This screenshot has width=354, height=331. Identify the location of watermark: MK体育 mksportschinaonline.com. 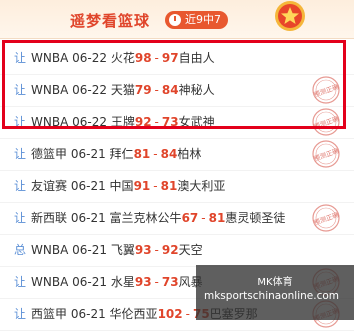
(275, 292).